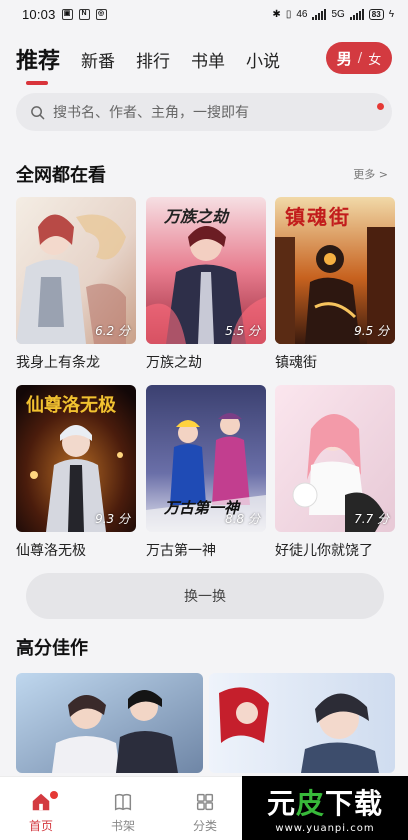 This screenshot has width=408, height=840. What do you see at coordinates (335, 458) in the screenshot?
I see `comic-cover: 7.7 分` at bounding box center [335, 458].